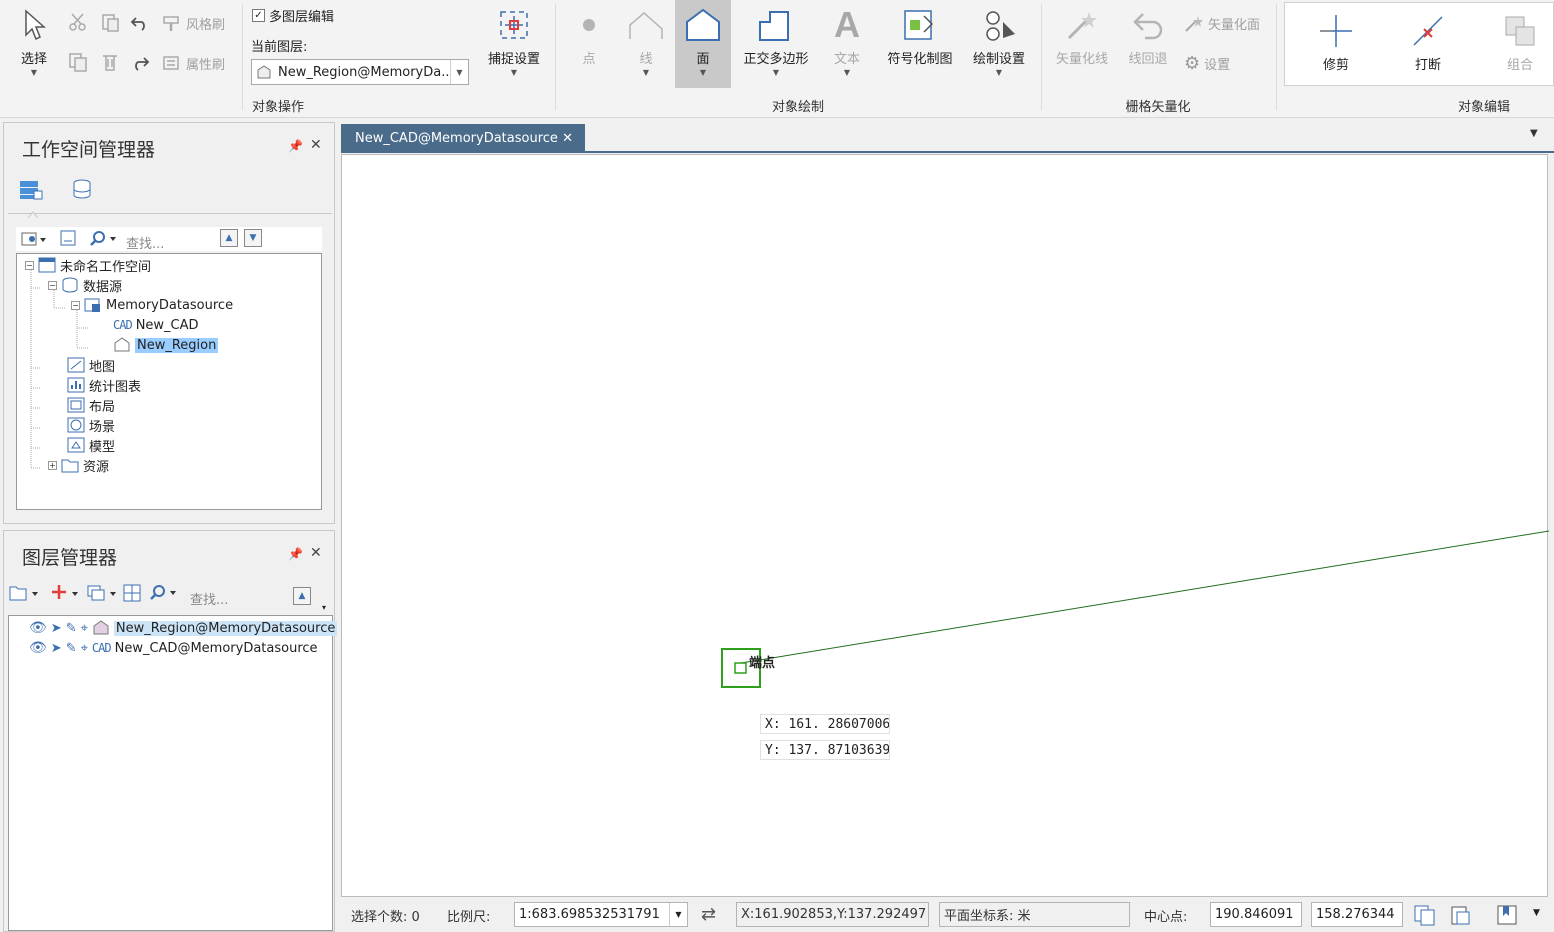 This screenshot has width=1554, height=932. What do you see at coordinates (165, 595) in the screenshot?
I see `layer-search-icon` at bounding box center [165, 595].